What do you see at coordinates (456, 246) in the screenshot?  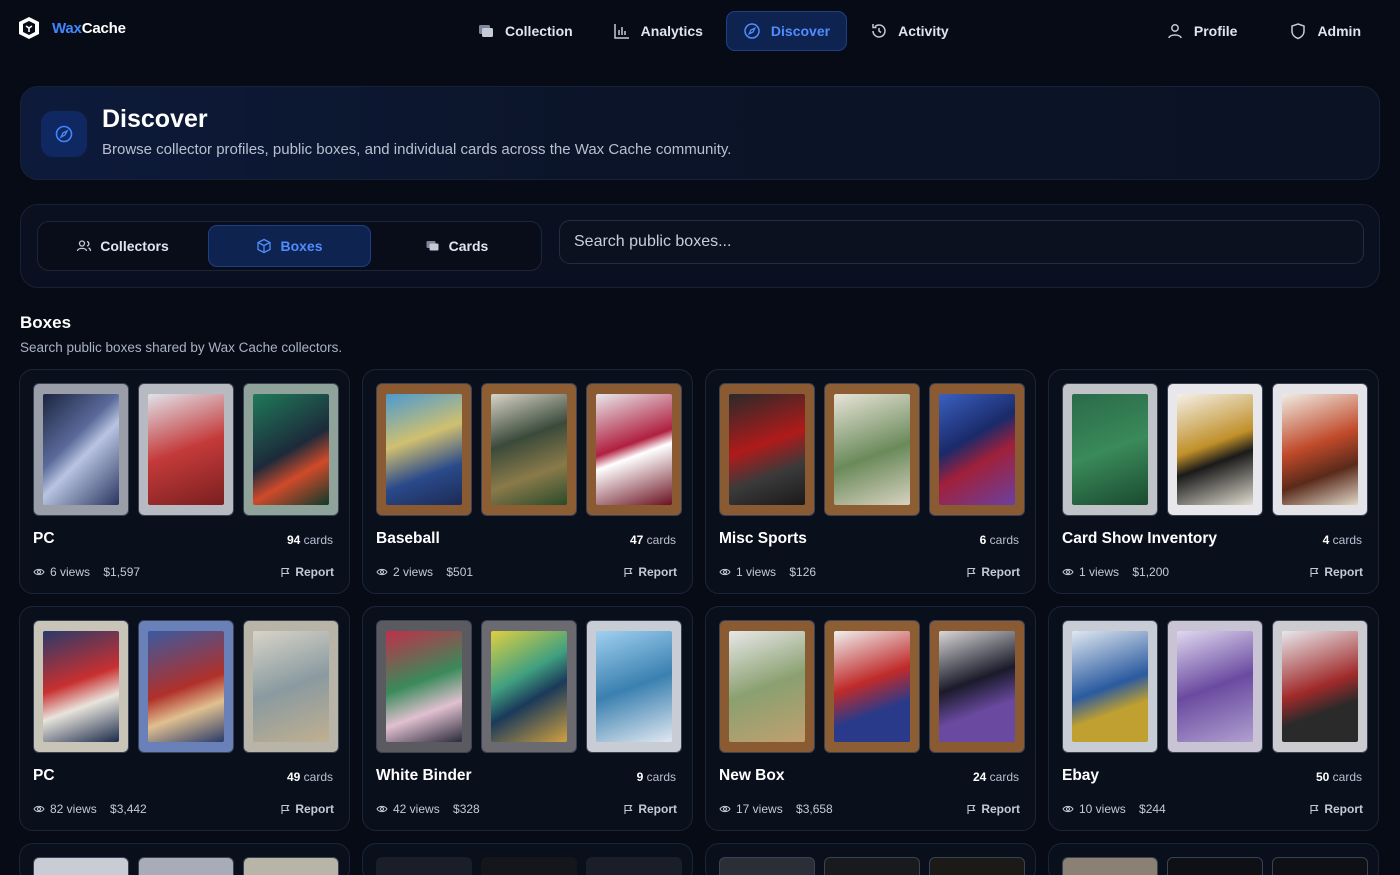 I see `tab-cards: Cards` at bounding box center [456, 246].